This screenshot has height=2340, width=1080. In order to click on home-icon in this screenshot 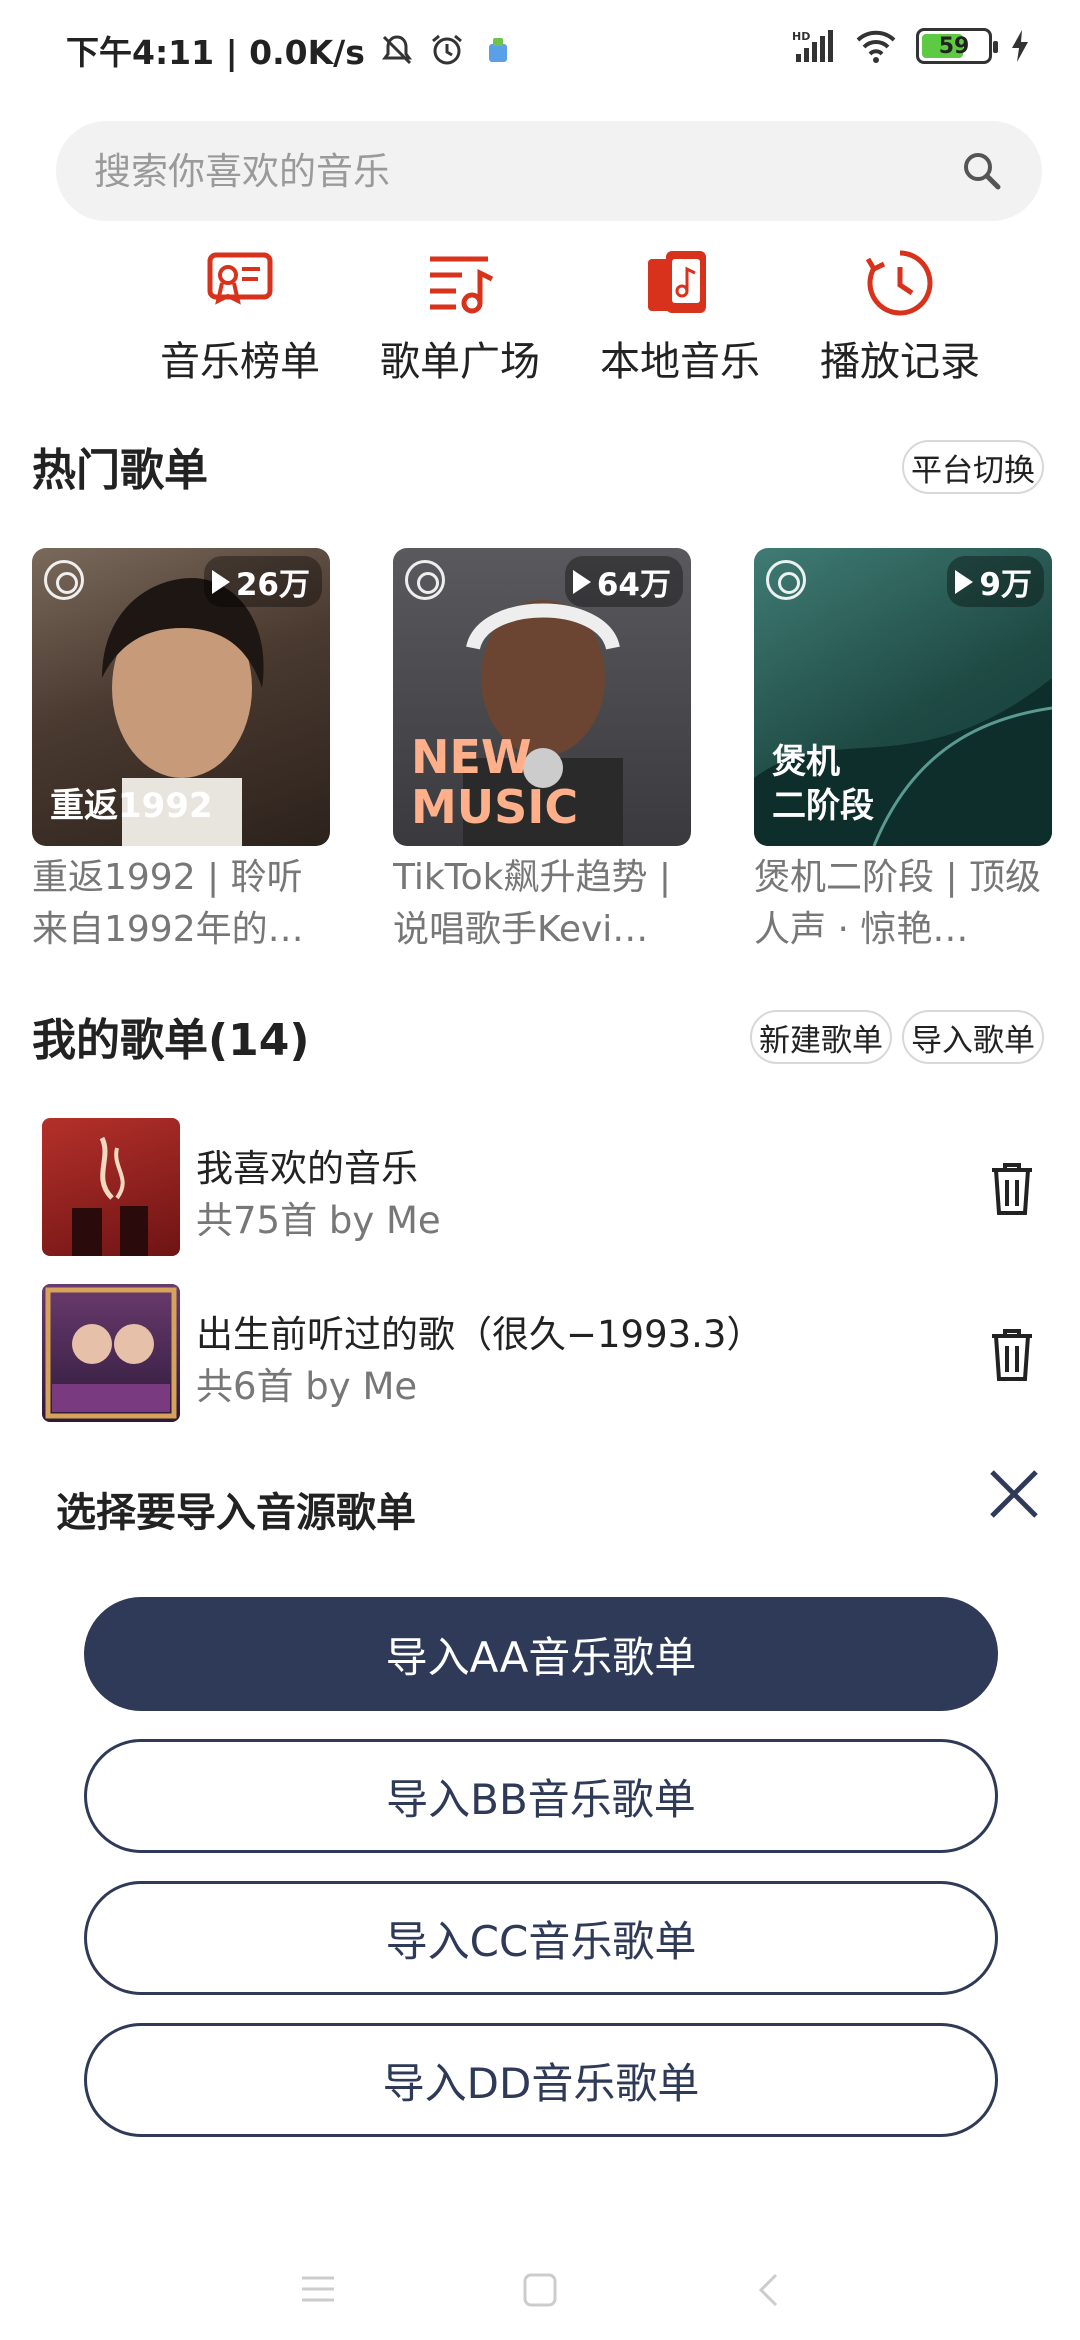, I will do `click(540, 2290)`.